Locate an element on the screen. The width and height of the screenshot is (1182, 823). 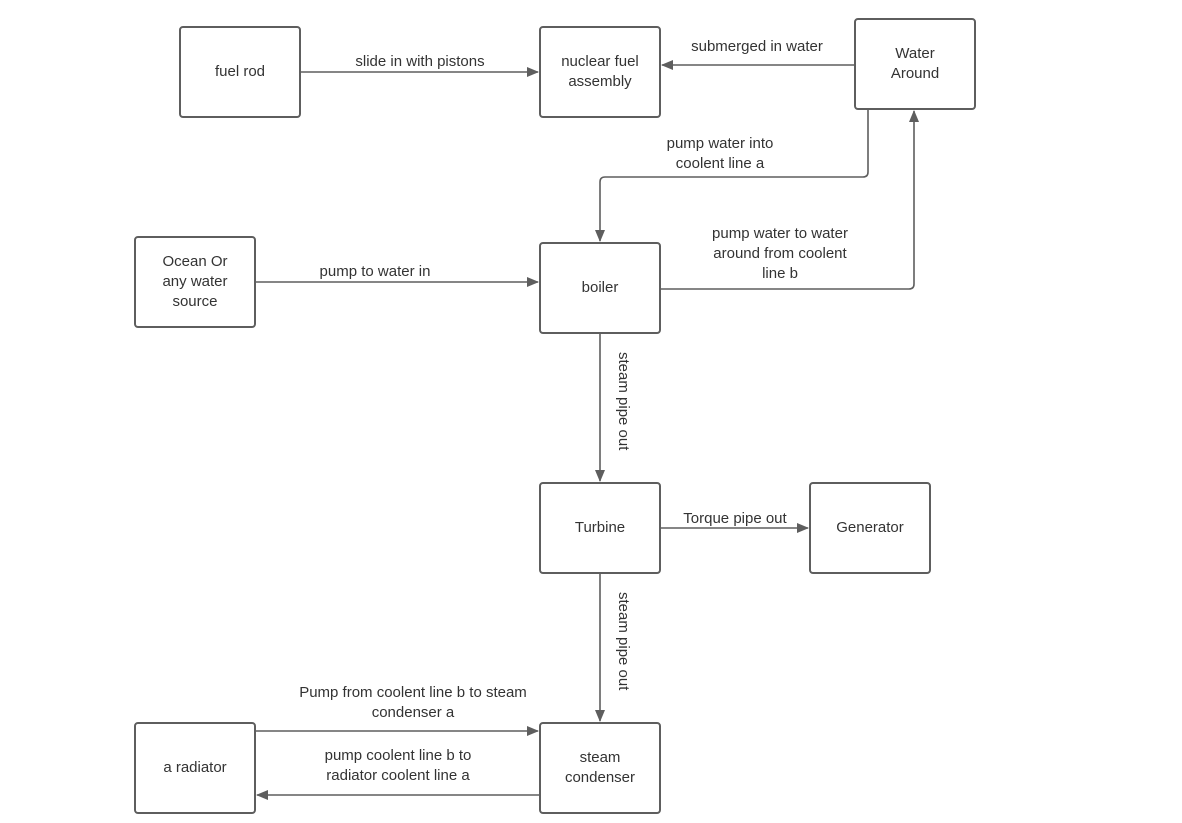
node-water-around-label: Water Around is located at coordinates (915, 63).